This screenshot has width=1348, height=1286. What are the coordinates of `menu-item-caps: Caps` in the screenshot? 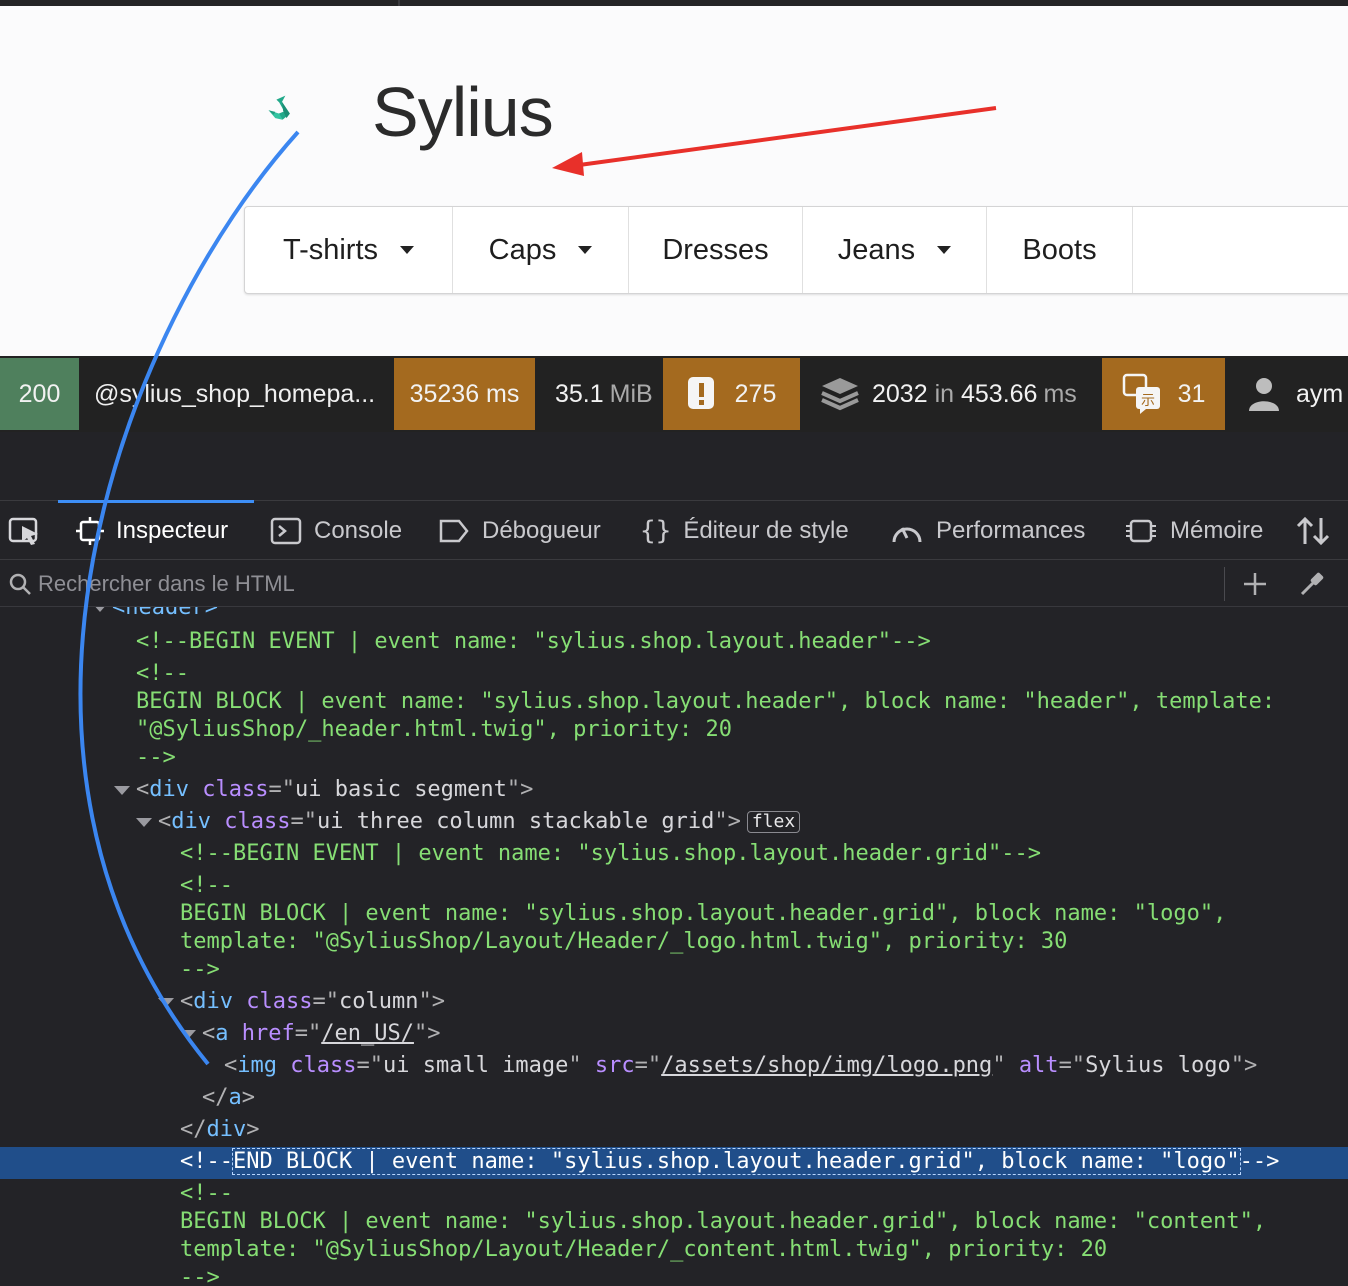 It's located at (541, 250).